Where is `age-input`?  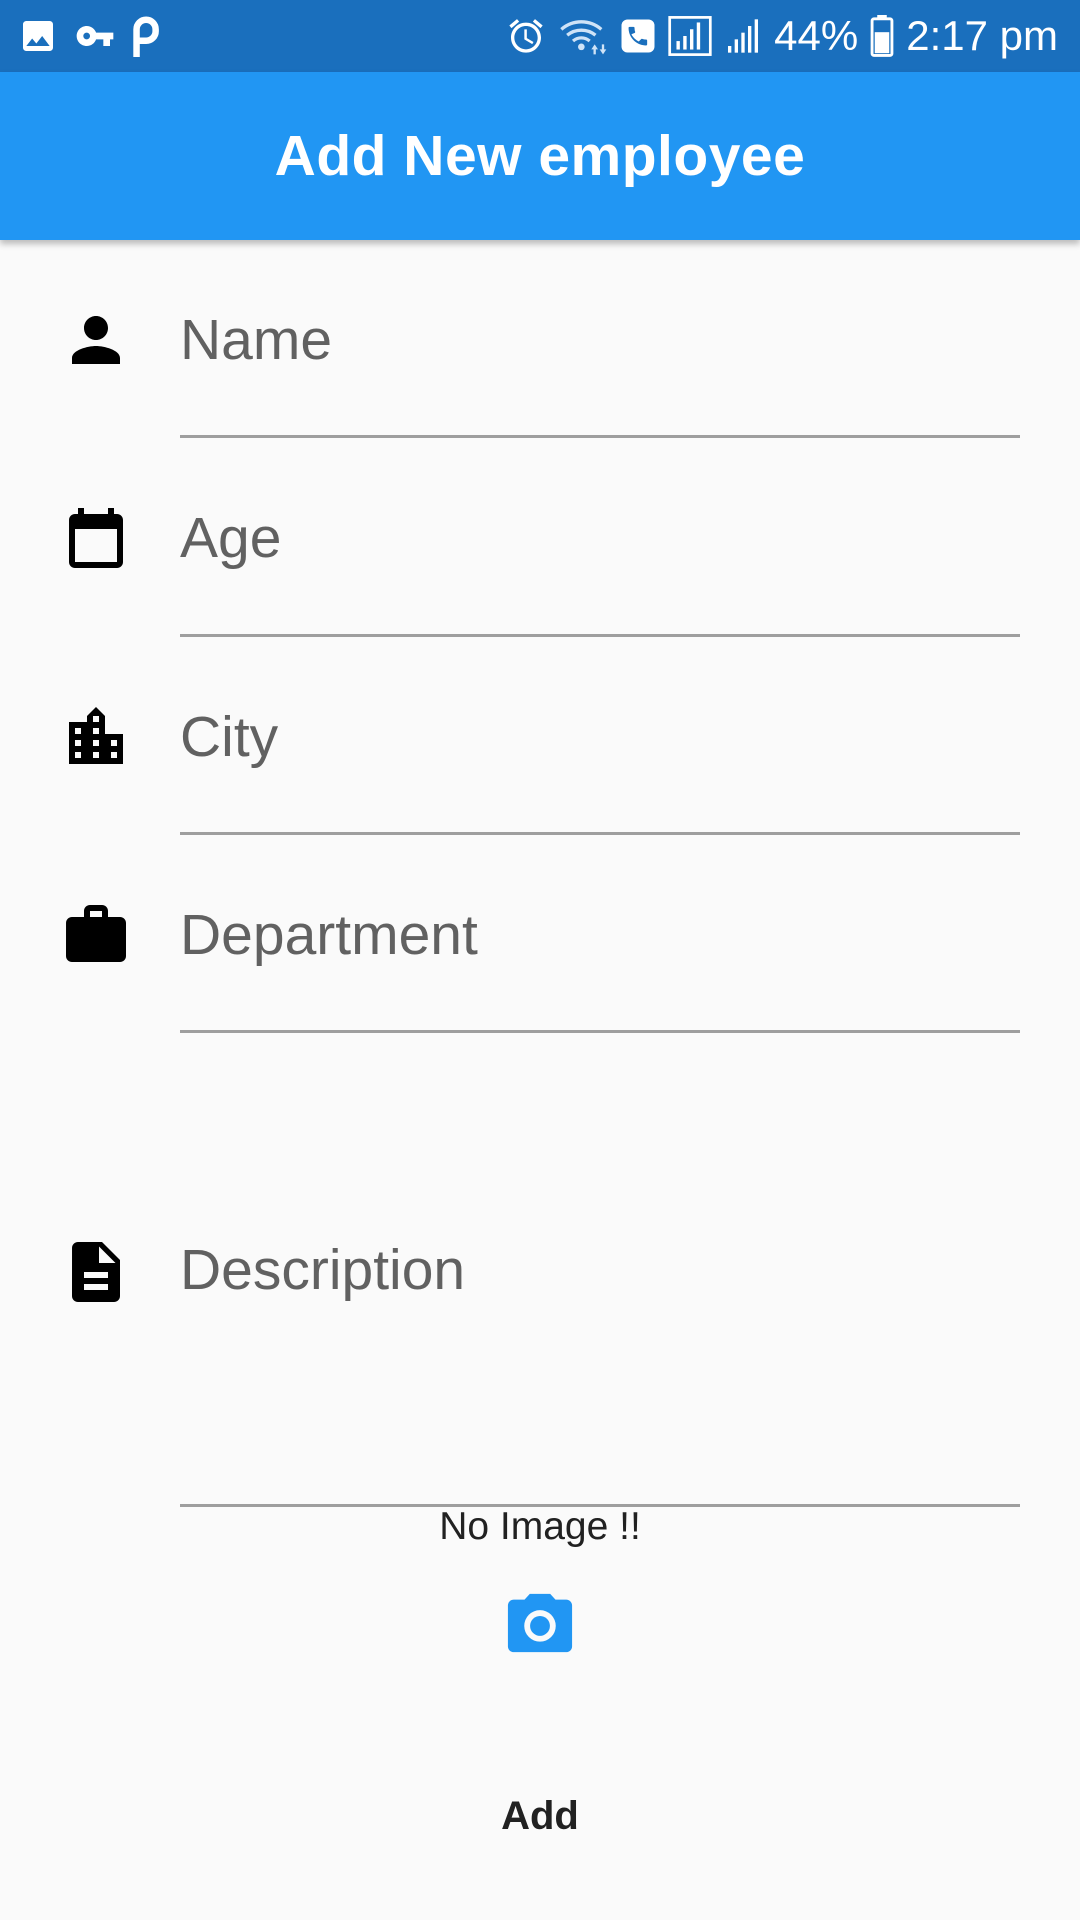
age-input is located at coordinates (600, 538).